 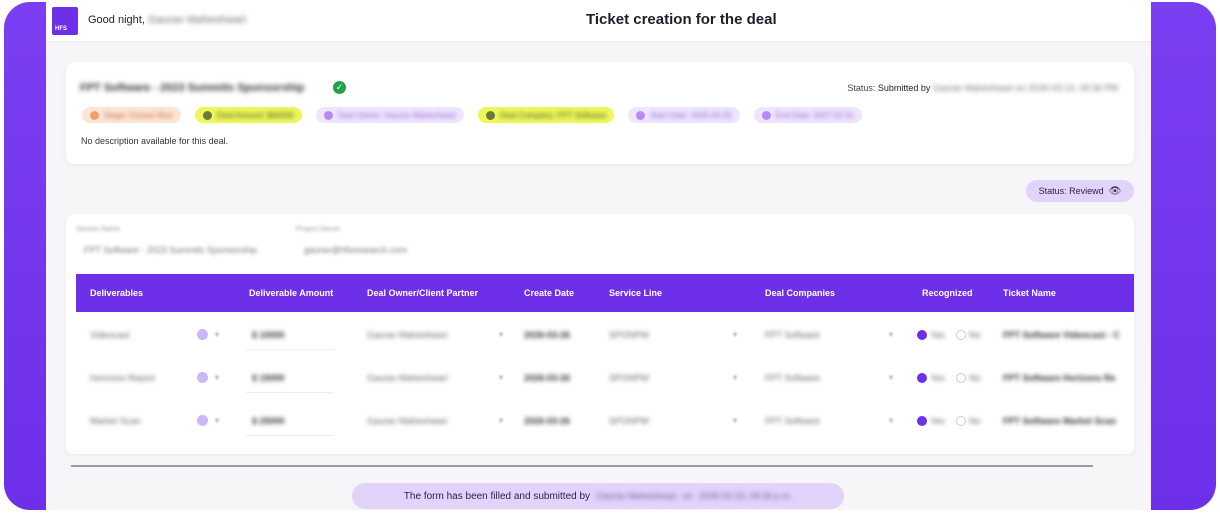 I want to click on column-header: Deliverable Amount, so click(x=291, y=293).